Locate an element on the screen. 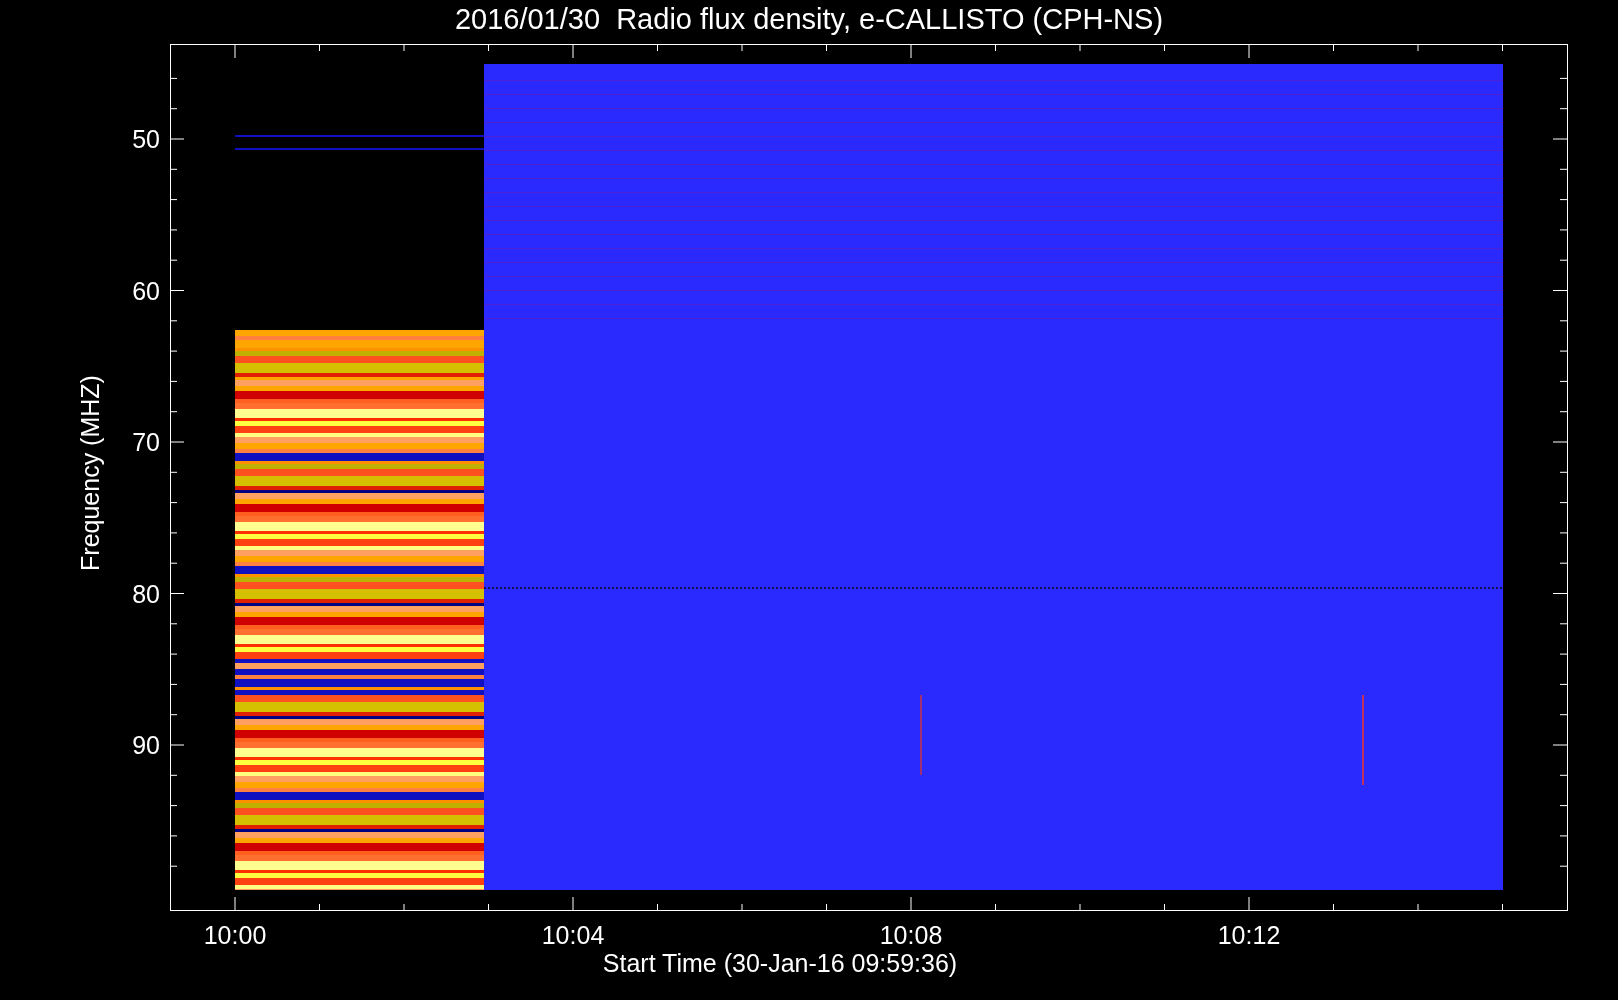 The width and height of the screenshot is (1618, 1000). x-tick-label: 10:12 is located at coordinates (1249, 935).